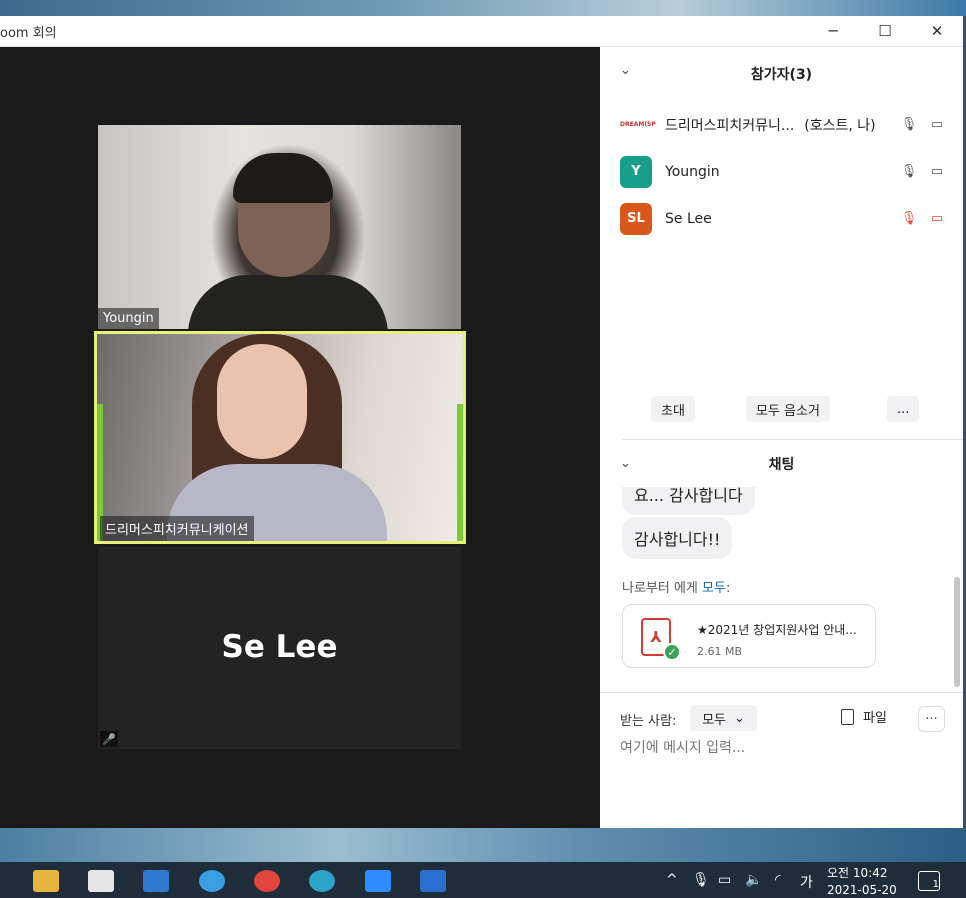 This screenshot has height=898, width=966. What do you see at coordinates (483, 880) in the screenshot?
I see `taskbar: ^ 🎙 ▭ 🔈 ◜ 가 오전 10:42 2021-05-20 1` at bounding box center [483, 880].